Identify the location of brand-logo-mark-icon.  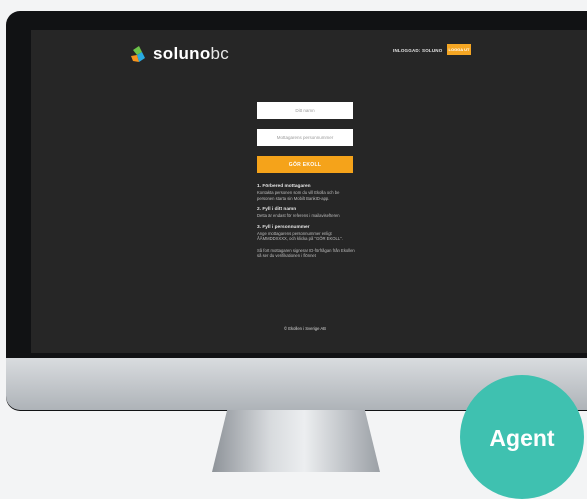
(138, 54).